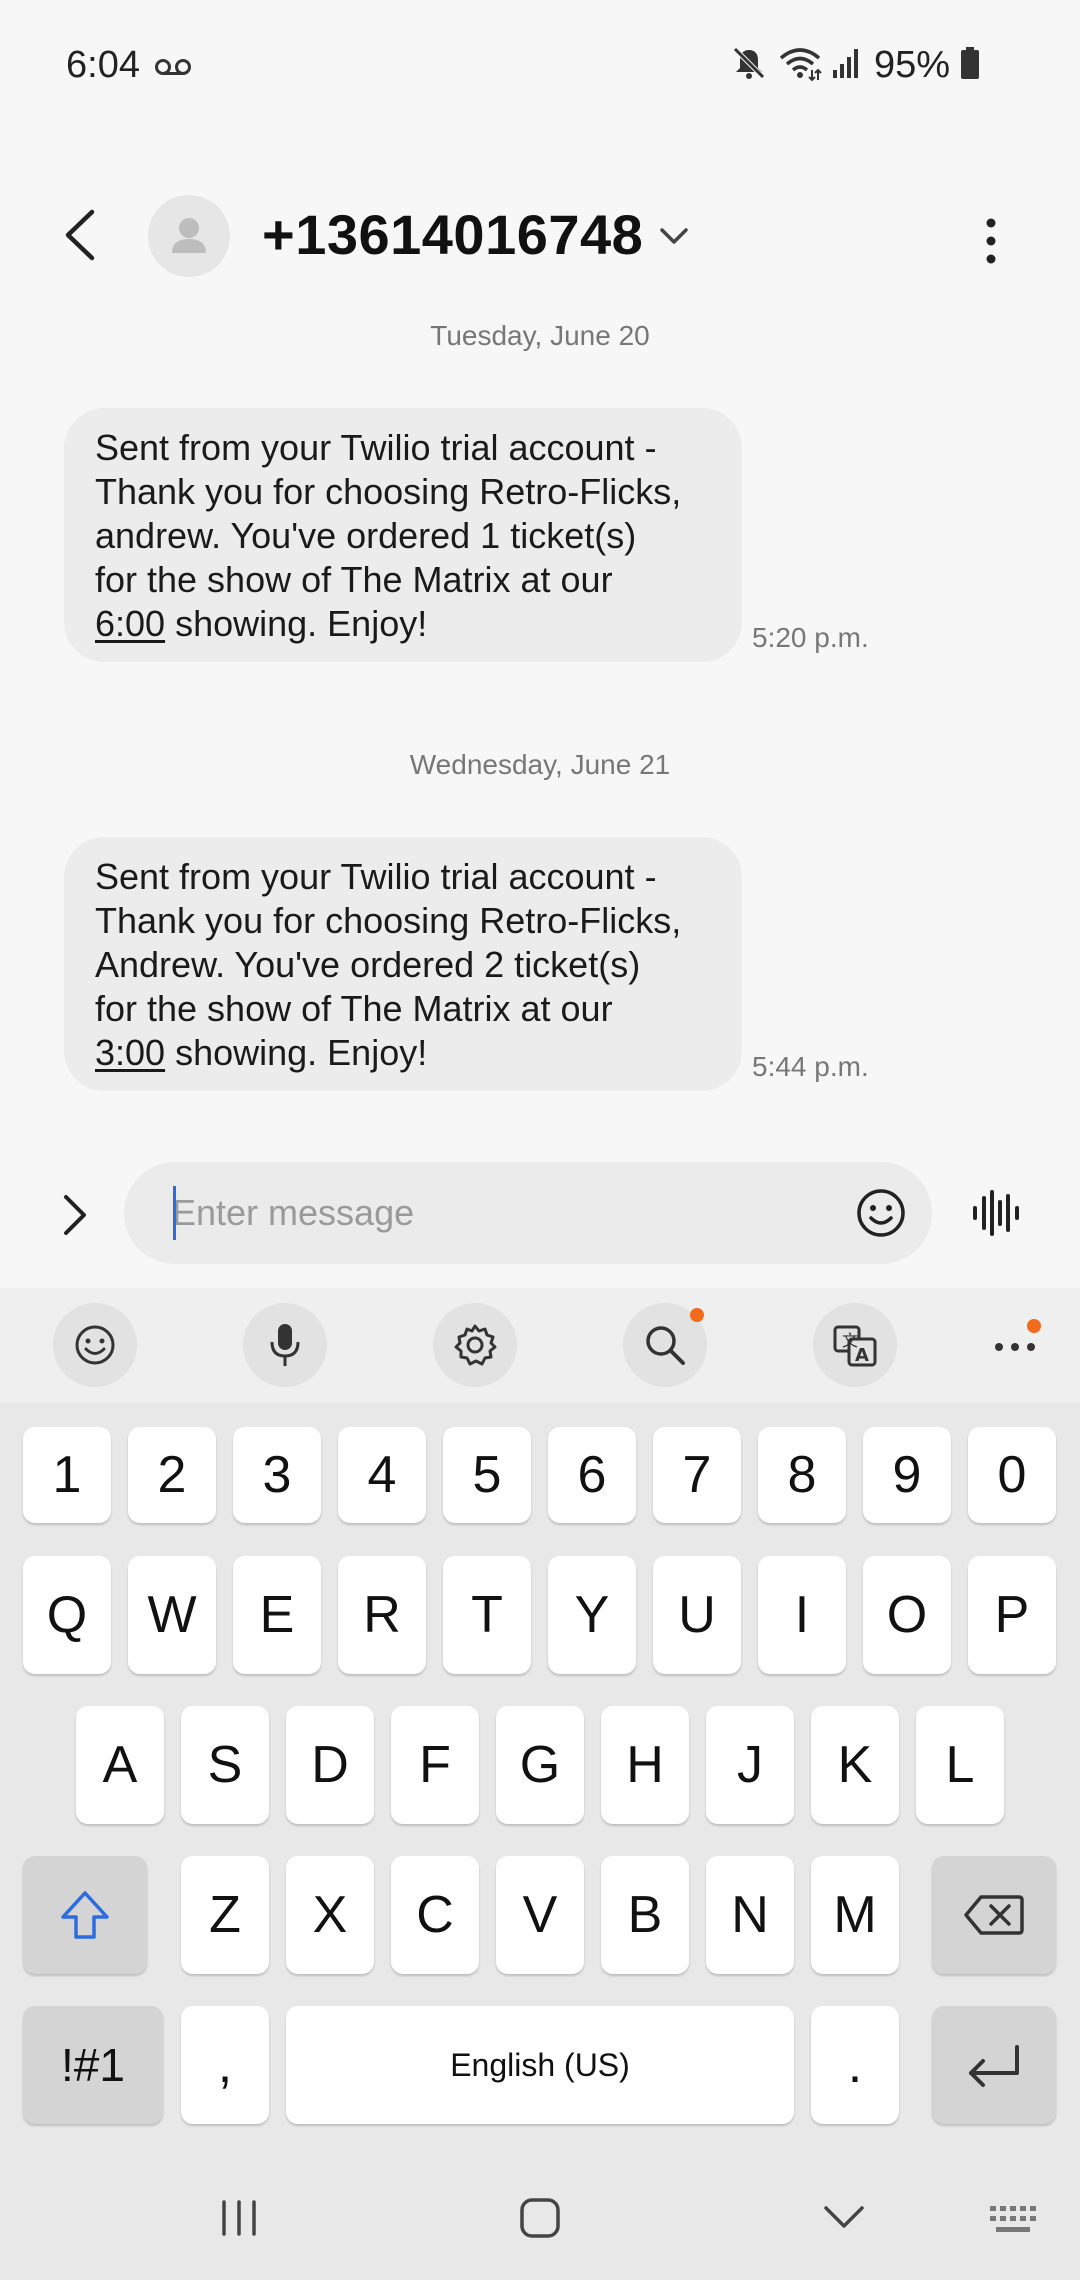 The image size is (1080, 2280). I want to click on settings-icon, so click(475, 1345).